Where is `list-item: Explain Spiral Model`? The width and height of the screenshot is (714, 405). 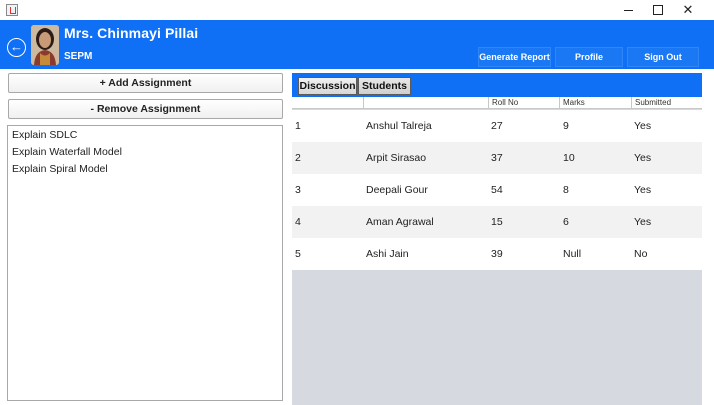 list-item: Explain Spiral Model is located at coordinates (145, 169).